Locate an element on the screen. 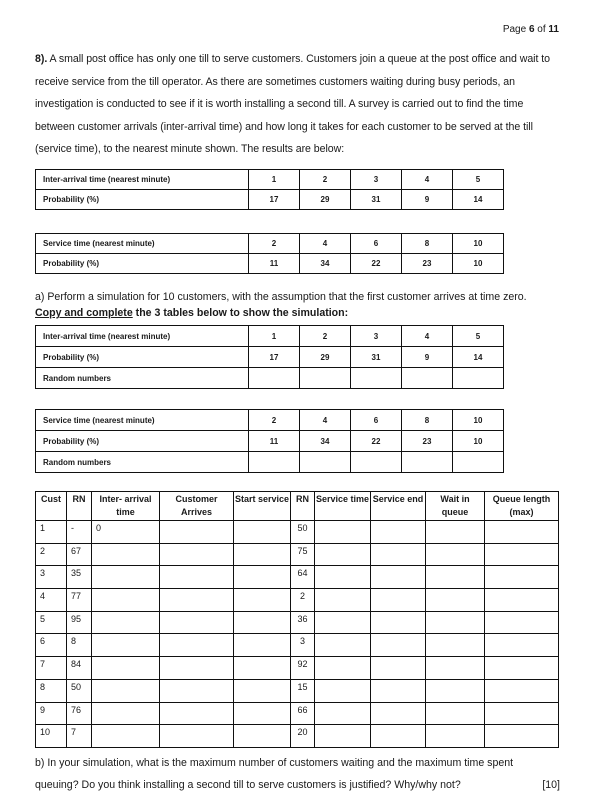 This screenshot has height=798, width=593. random-numbers-label: Random numbers is located at coordinates (142, 462).